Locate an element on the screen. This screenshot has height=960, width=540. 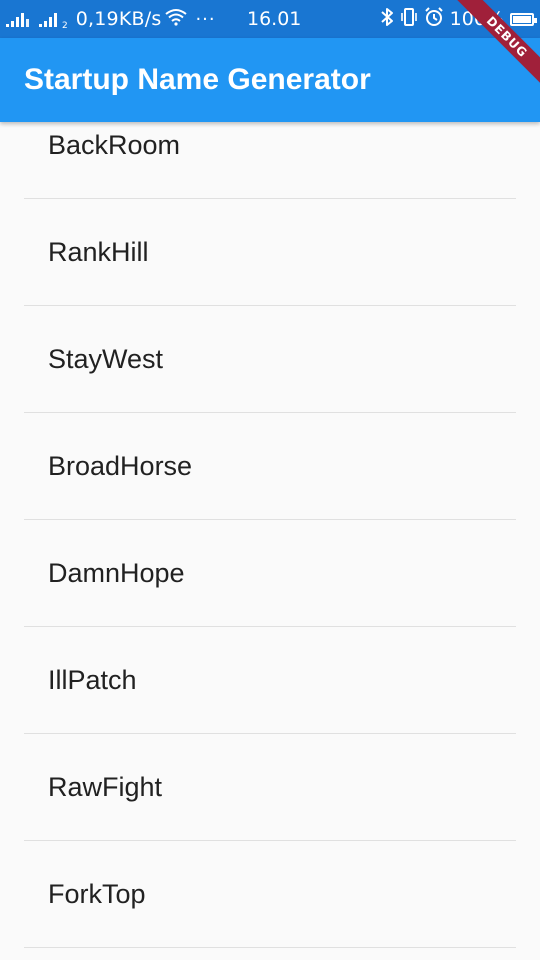
list-item: ForkTop is located at coordinates (270, 894).